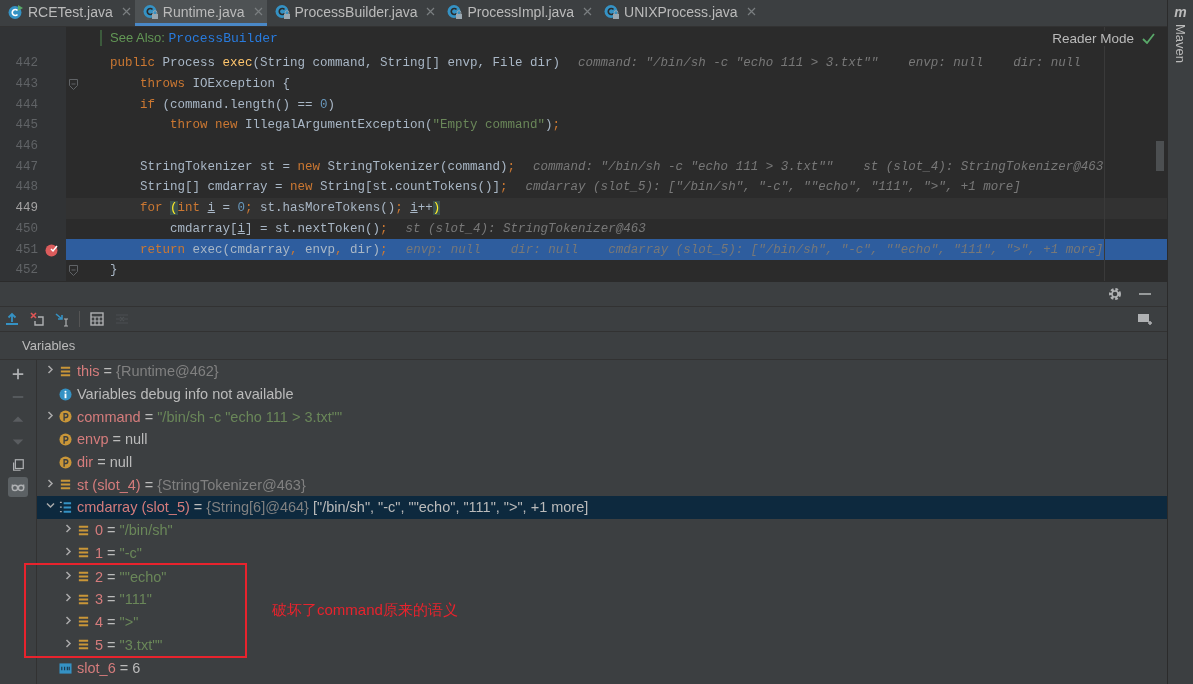 The width and height of the screenshot is (1193, 684). What do you see at coordinates (290, 208) in the screenshot?
I see `code-line: for (int i = 0; st.hasMoreTokens(); i++)` at bounding box center [290, 208].